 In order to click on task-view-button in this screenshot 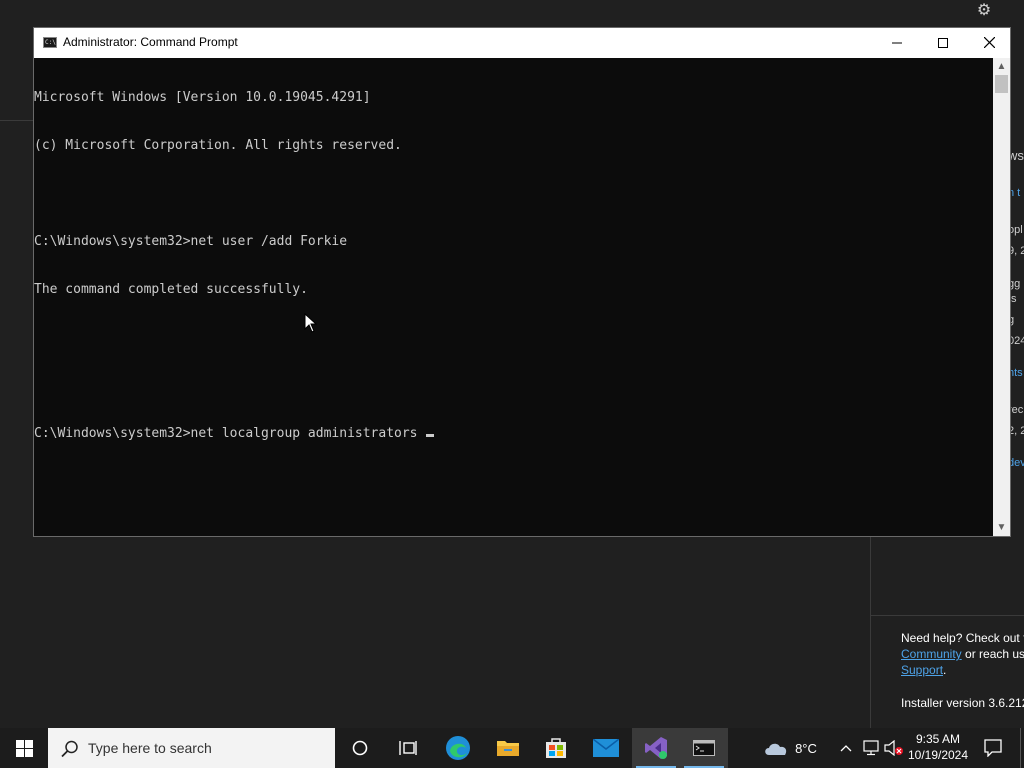, I will do `click(408, 748)`.